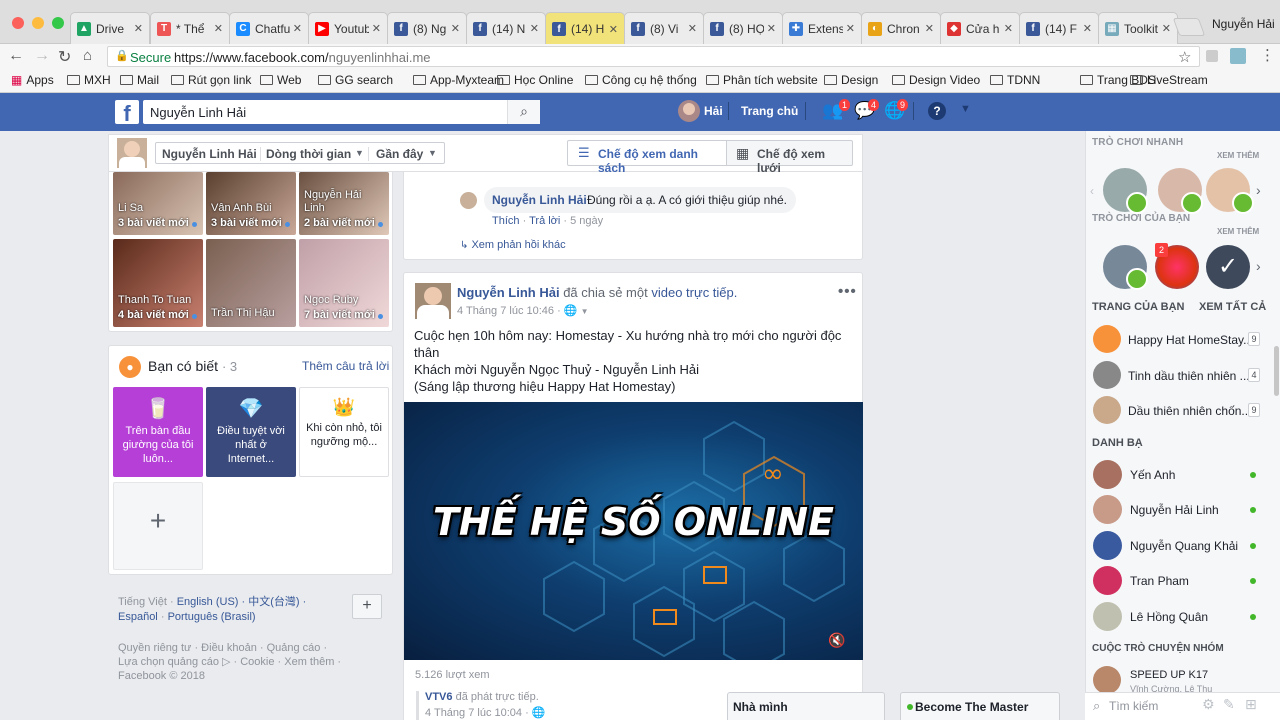  What do you see at coordinates (110, 28) in the screenshot?
I see `browser-tab: ▲ Drive ✕` at bounding box center [110, 28].